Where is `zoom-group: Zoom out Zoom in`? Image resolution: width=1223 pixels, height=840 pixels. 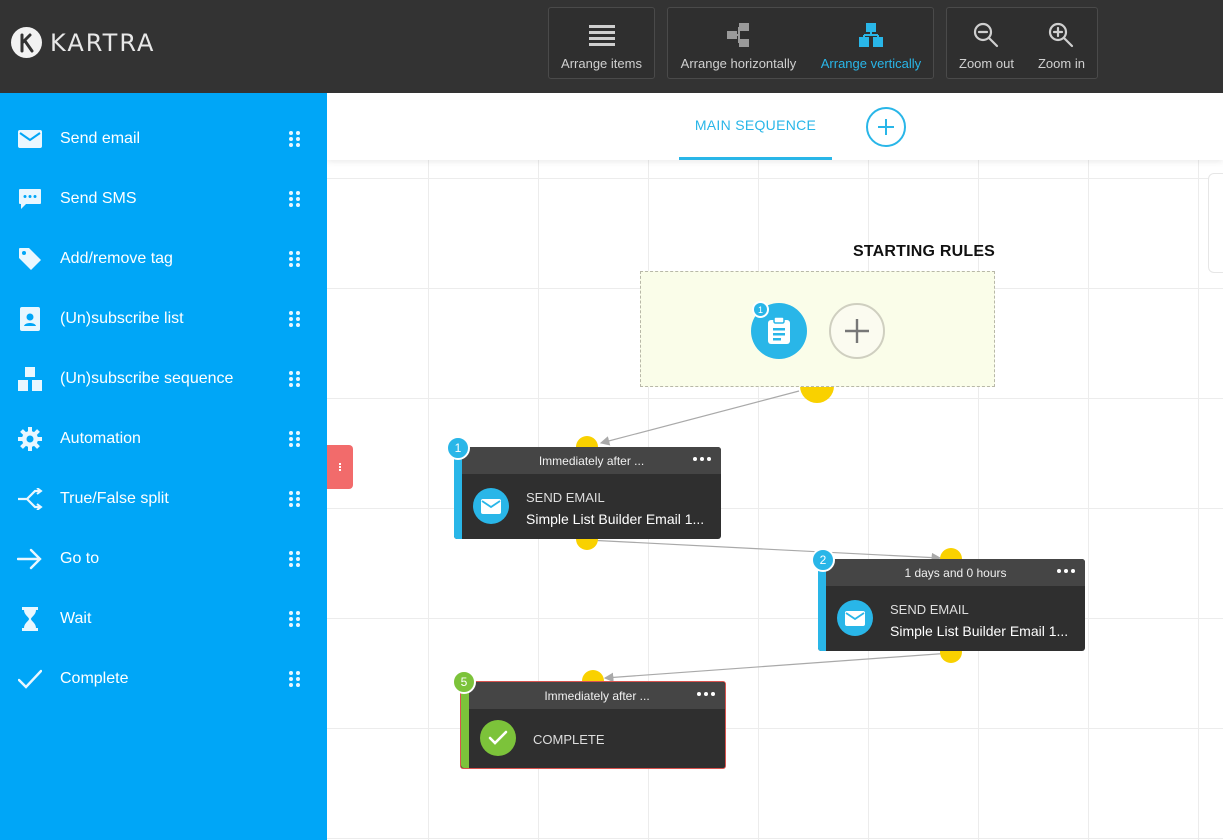 zoom-group: Zoom out Zoom in is located at coordinates (1022, 43).